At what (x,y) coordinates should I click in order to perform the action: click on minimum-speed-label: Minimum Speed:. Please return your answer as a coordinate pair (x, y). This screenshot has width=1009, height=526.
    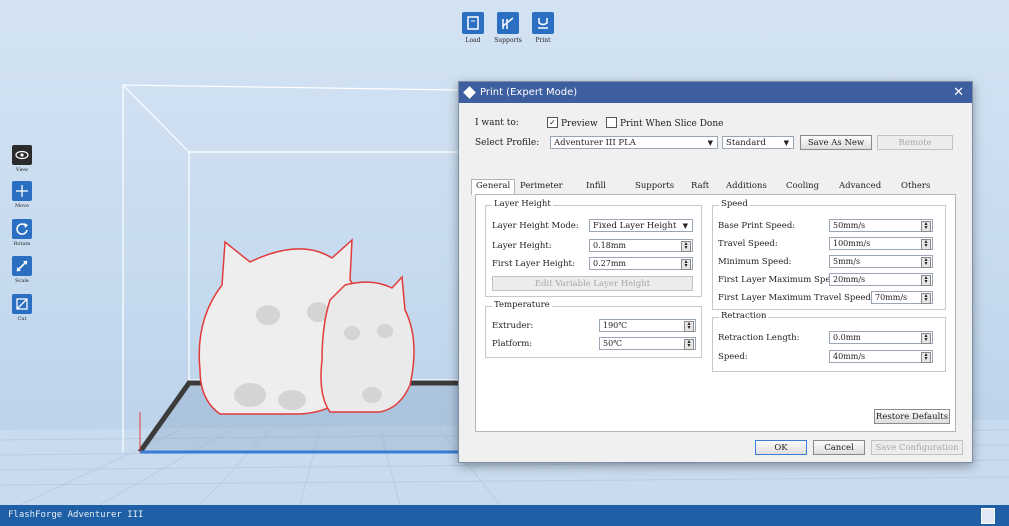
    Looking at the image, I should click on (755, 262).